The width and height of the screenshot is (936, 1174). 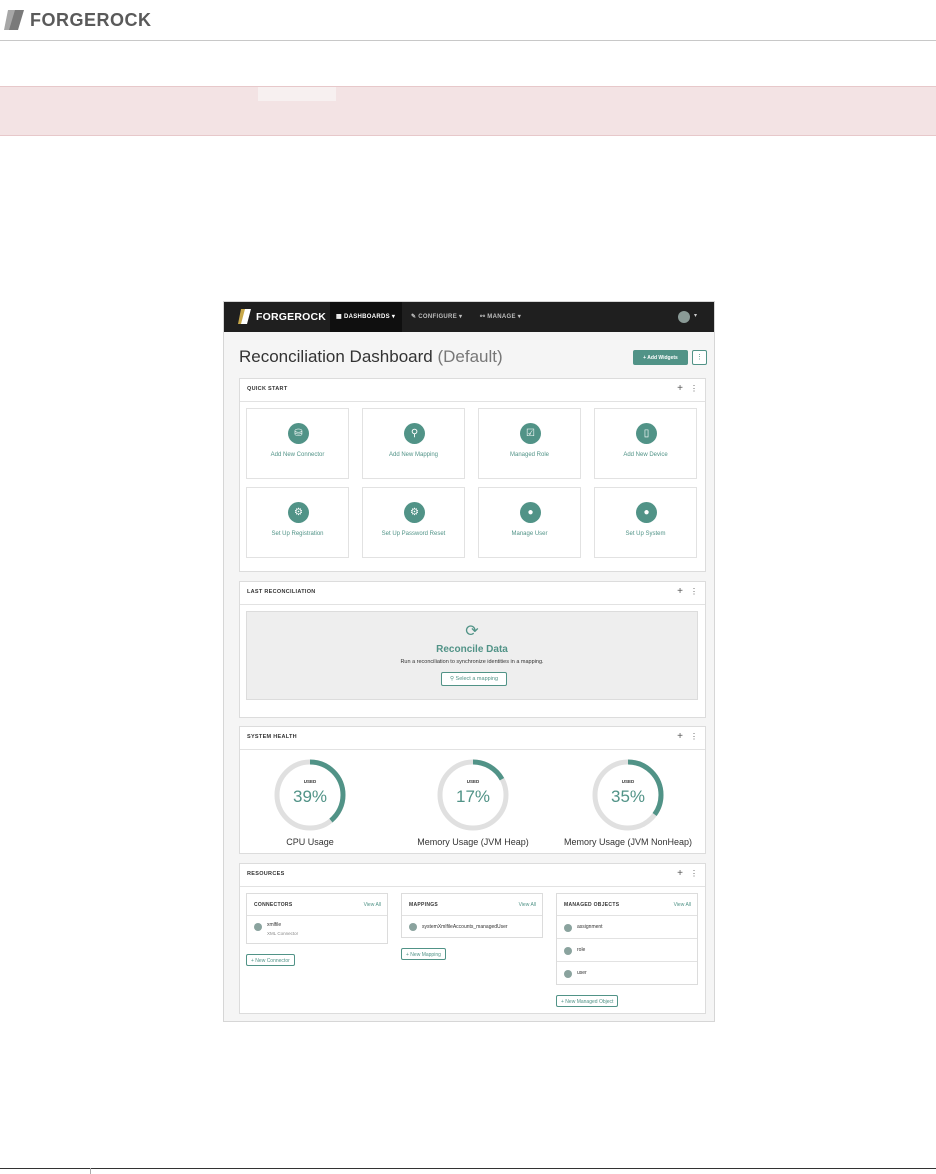 What do you see at coordinates (438, 317) in the screenshot?
I see `nav-tab-configure: ✎ CONFIGURE ▾` at bounding box center [438, 317].